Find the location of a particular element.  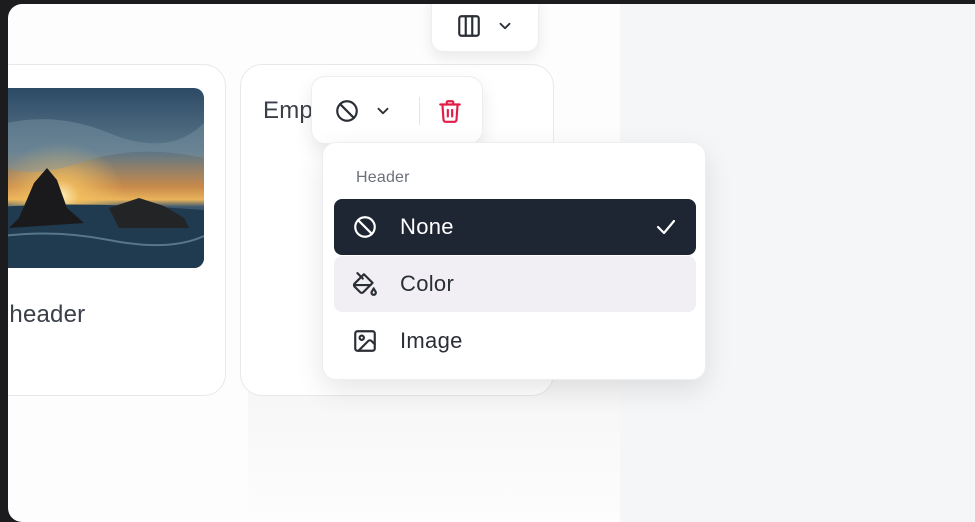

check-icon is located at coordinates (666, 227).